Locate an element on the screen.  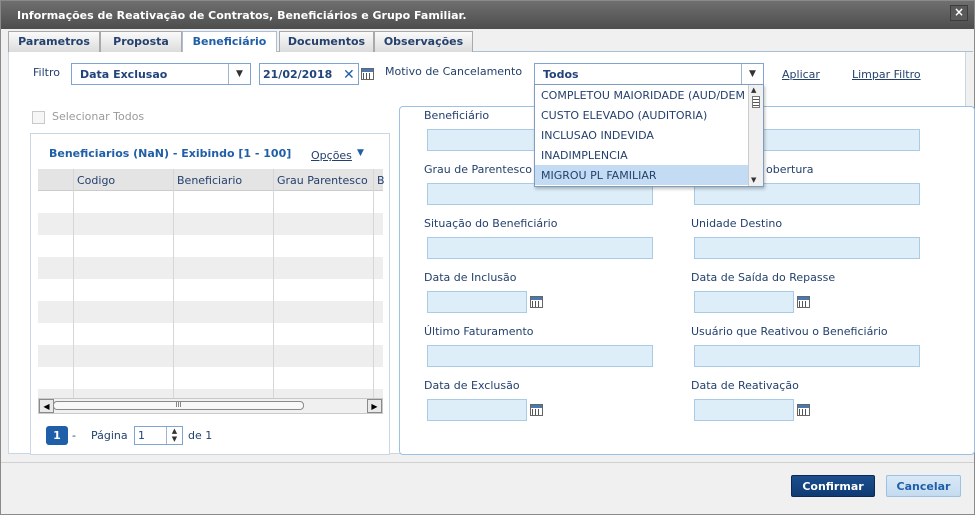
field-data-exclusao is located at coordinates (477, 410).